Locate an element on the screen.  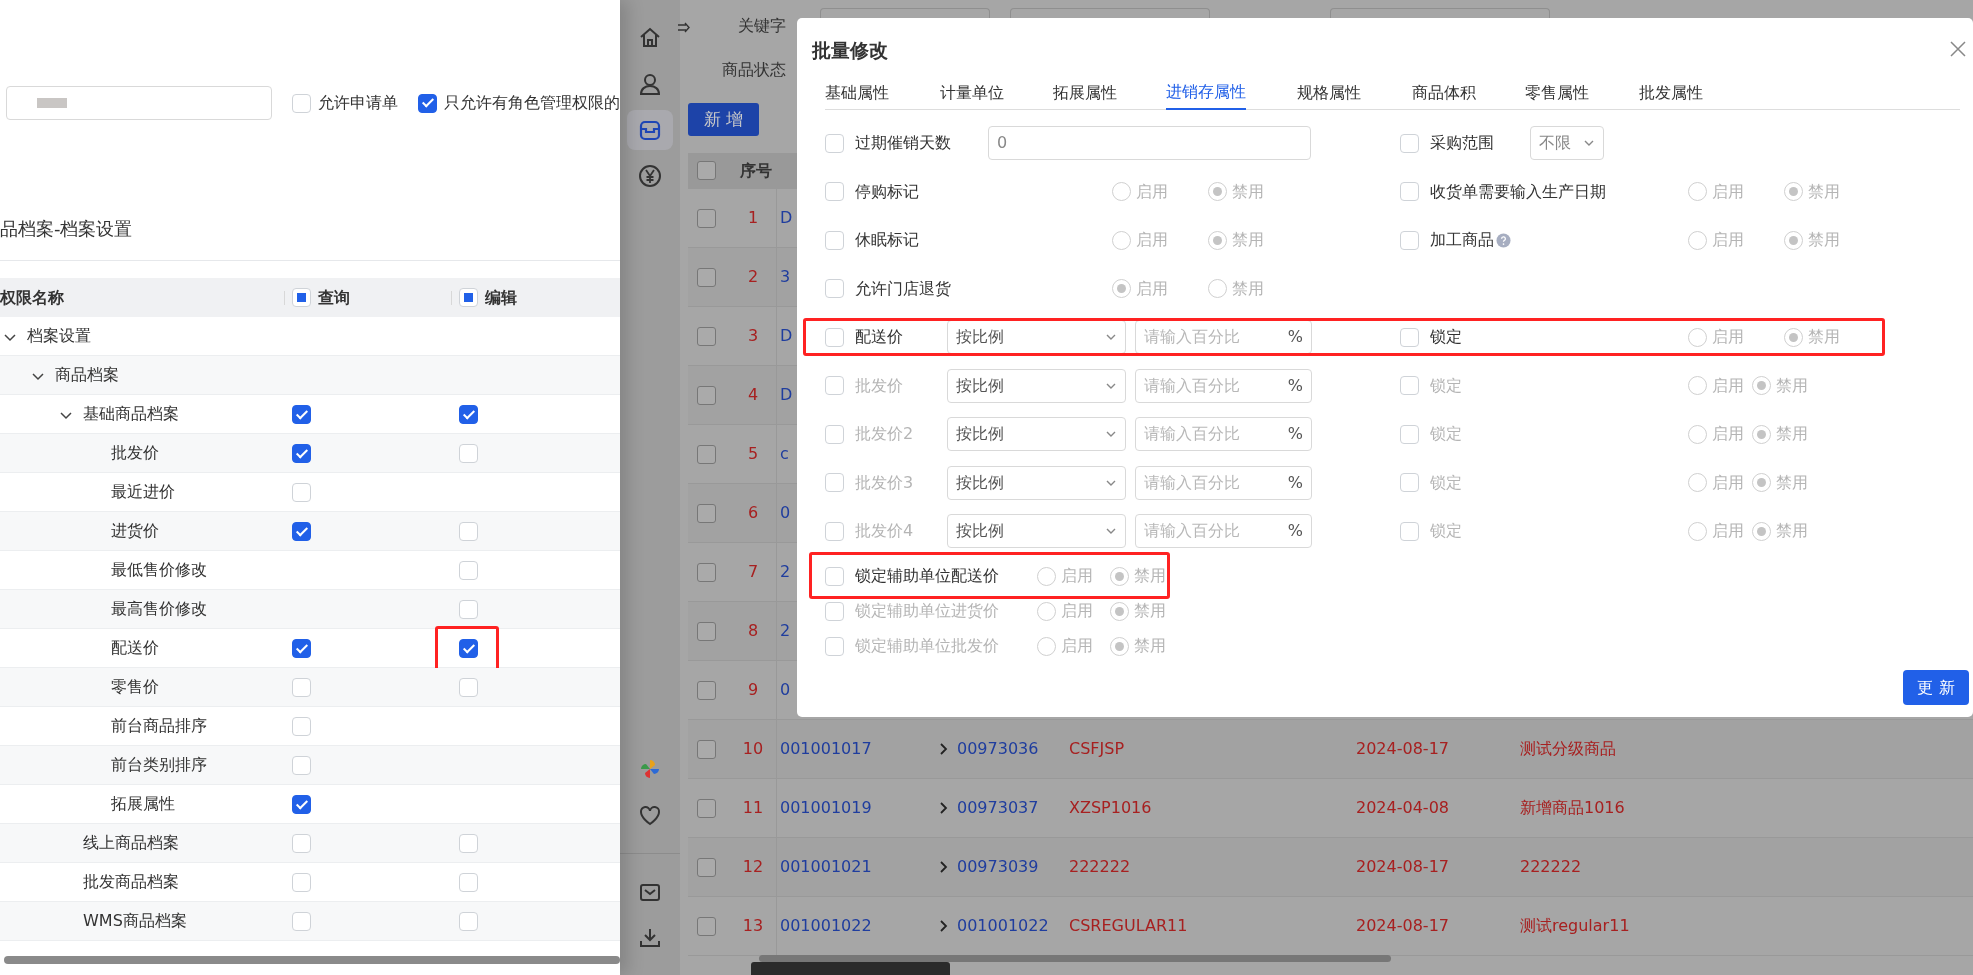
row-number: 13 is located at coordinates (753, 926).